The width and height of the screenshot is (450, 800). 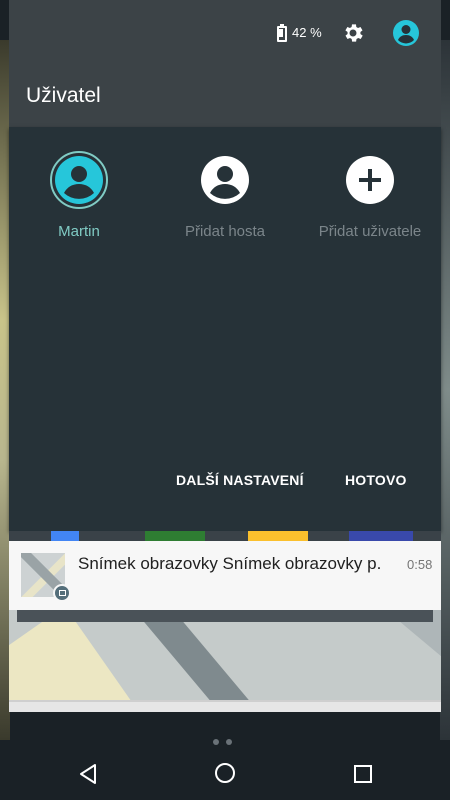 I want to click on panel-title: Uživatel, so click(x=63, y=95).